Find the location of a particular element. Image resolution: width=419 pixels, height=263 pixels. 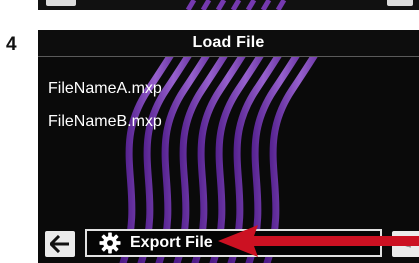

export-file-label: Export File is located at coordinates (171, 242).